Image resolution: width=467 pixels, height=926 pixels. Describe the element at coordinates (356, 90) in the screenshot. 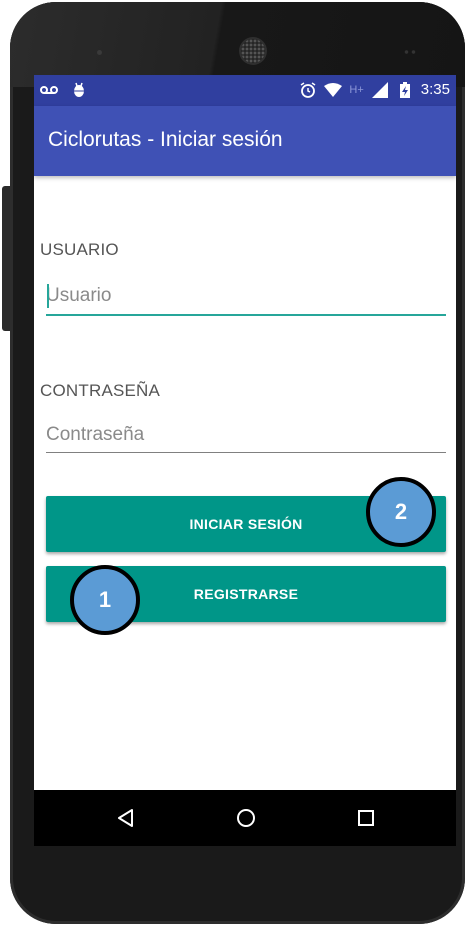

I see `network-type: H+` at that location.